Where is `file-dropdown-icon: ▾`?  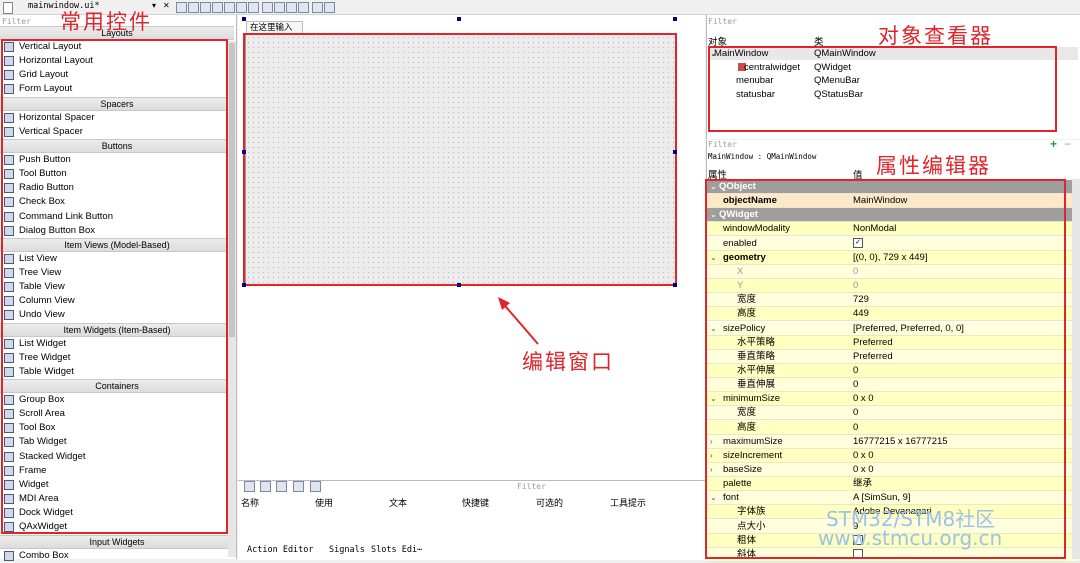
file-dropdown-icon: ▾ is located at coordinates (154, 5).